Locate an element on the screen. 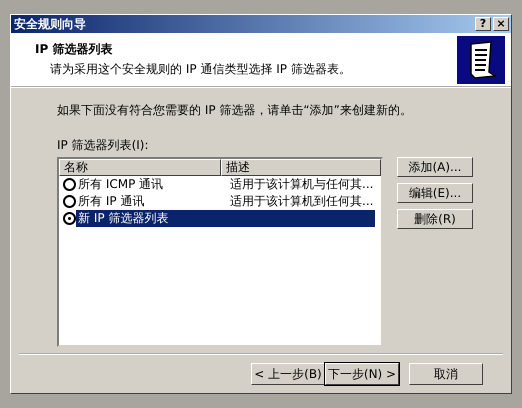 The height and width of the screenshot is (408, 522). filter-name: 新 IP 筛选器列表 is located at coordinates (225, 218).